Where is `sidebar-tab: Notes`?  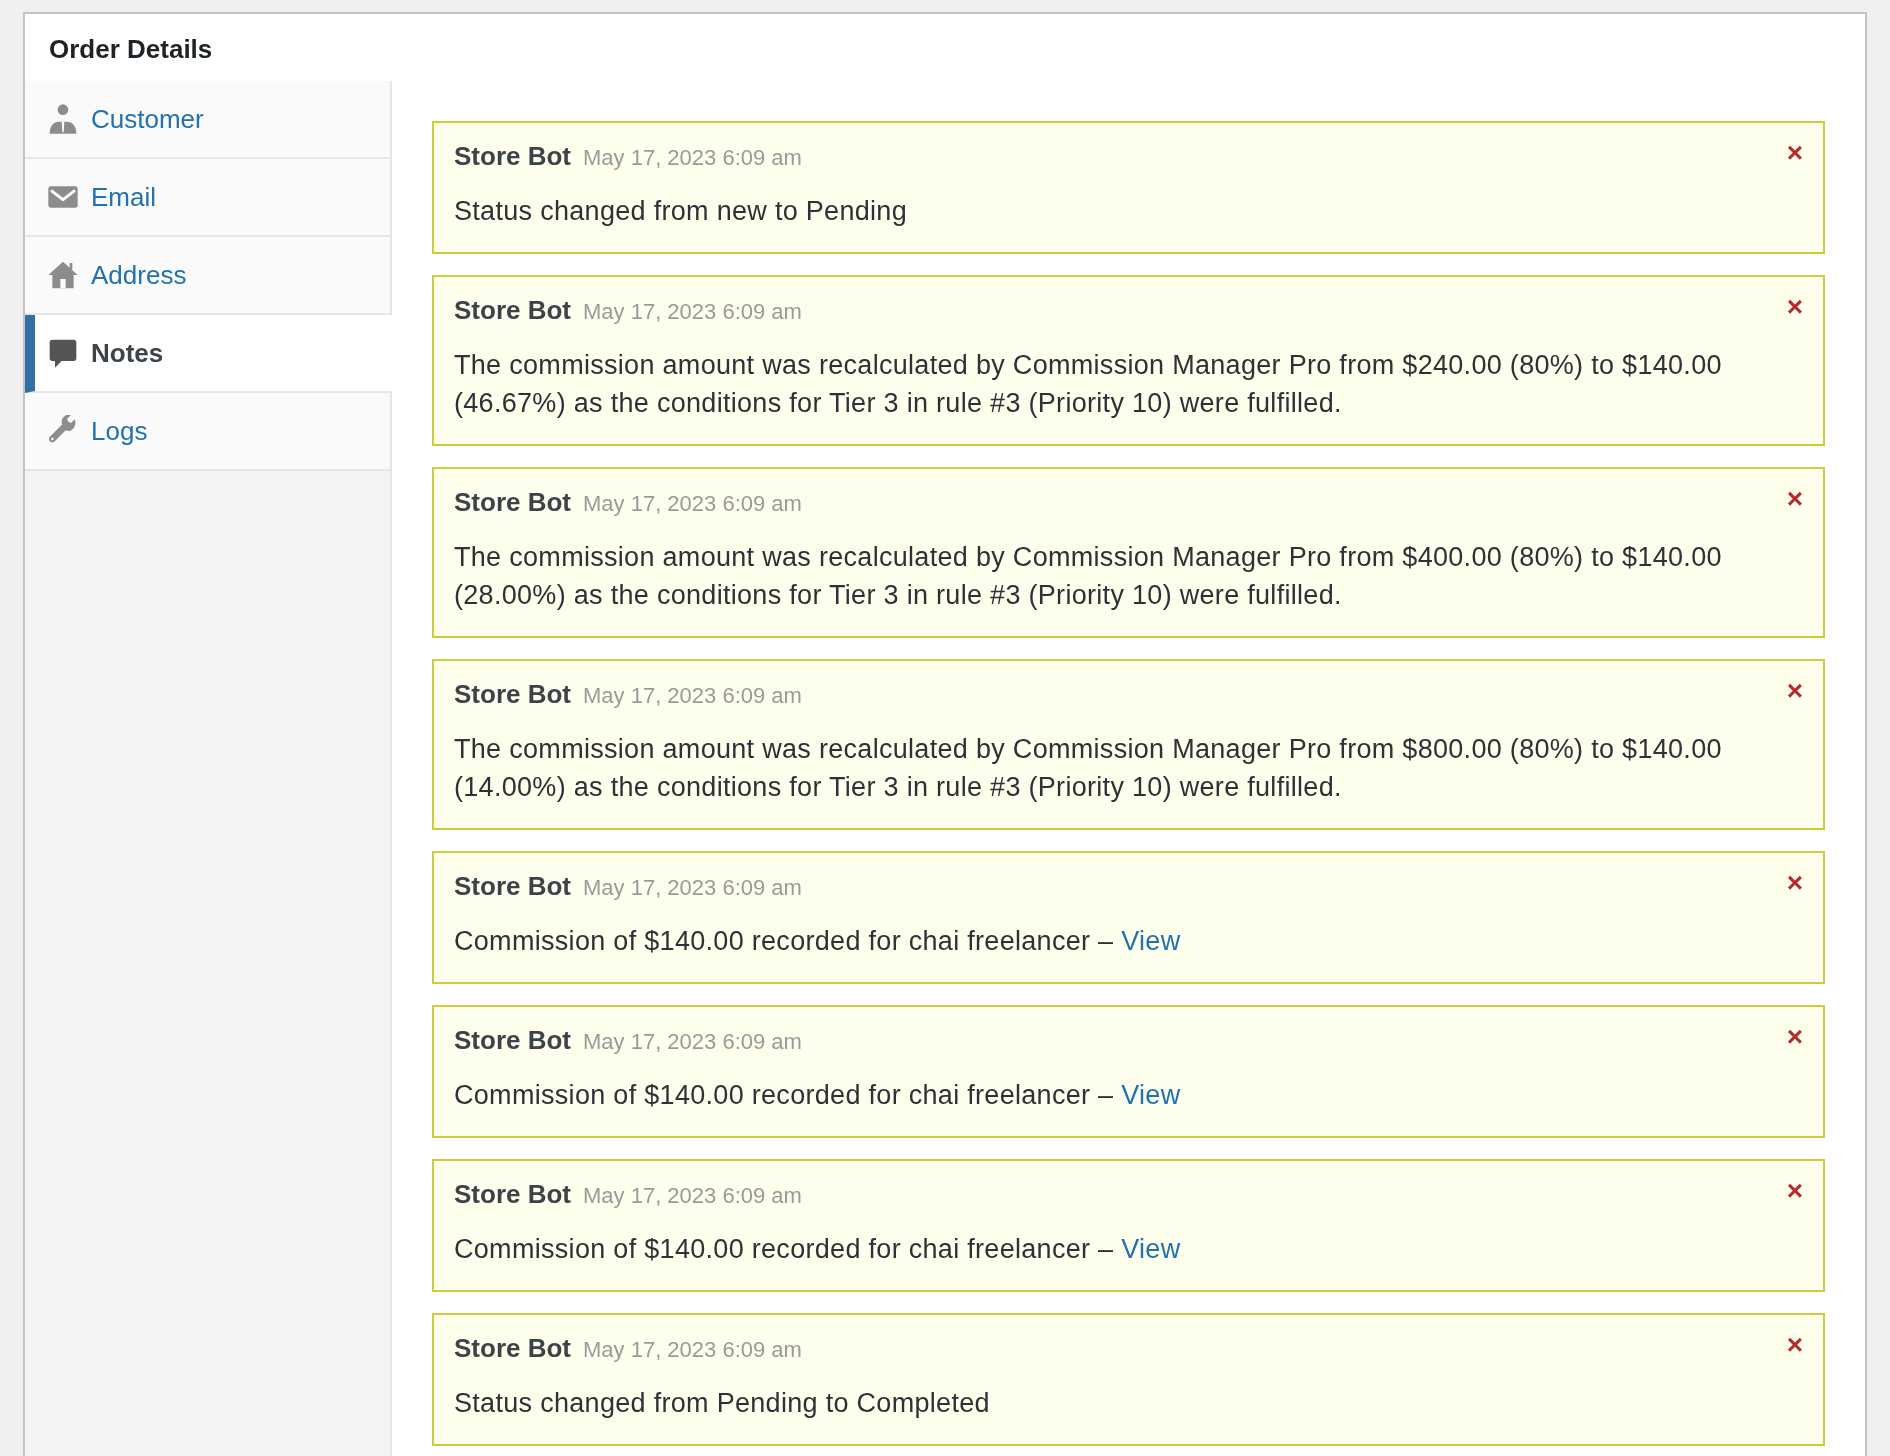 sidebar-tab: Notes is located at coordinates (208, 354).